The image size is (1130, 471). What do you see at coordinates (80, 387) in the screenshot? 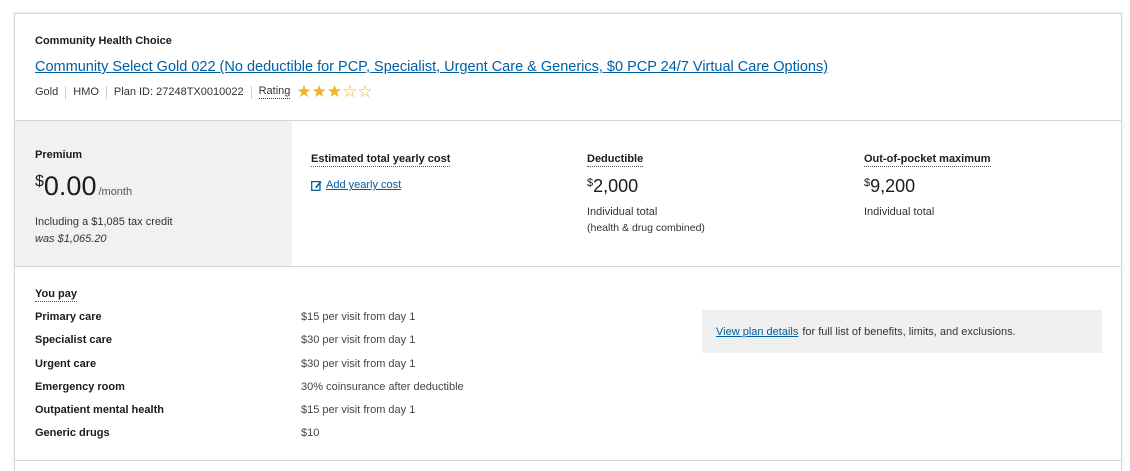
I see `benefit-name: Emergency room` at bounding box center [80, 387].